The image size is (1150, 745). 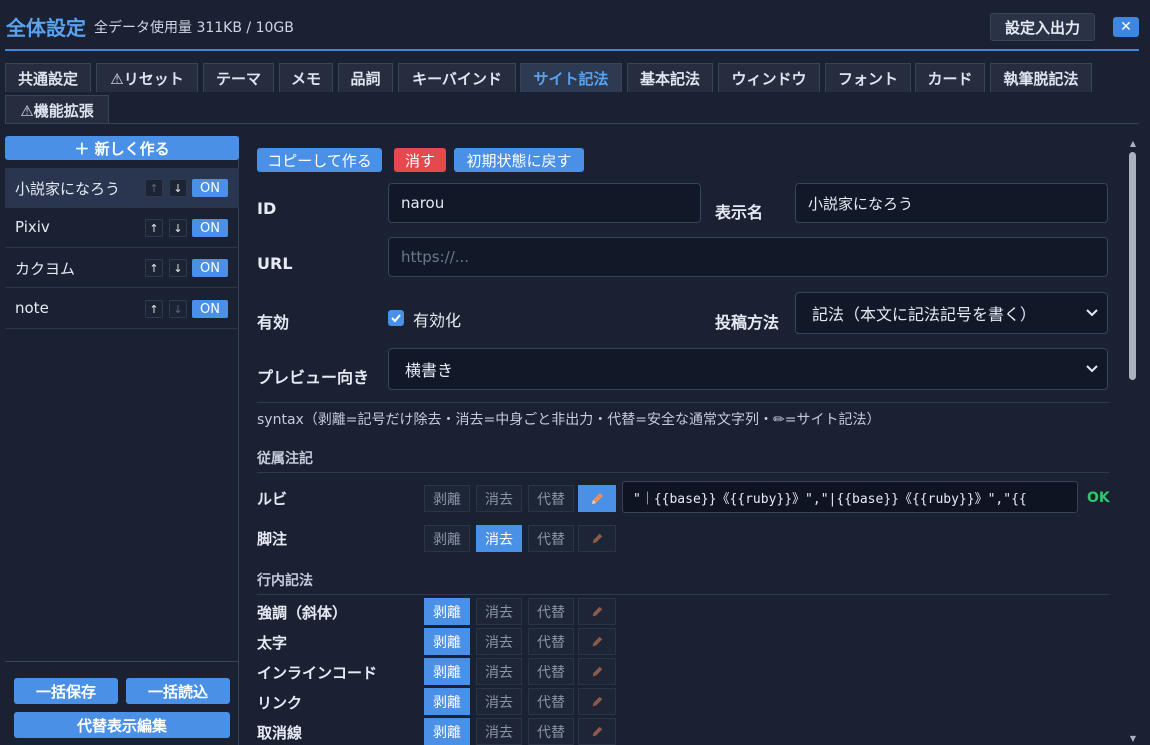 I want to click on tab-common: 共通設定, so click(x=48, y=77).